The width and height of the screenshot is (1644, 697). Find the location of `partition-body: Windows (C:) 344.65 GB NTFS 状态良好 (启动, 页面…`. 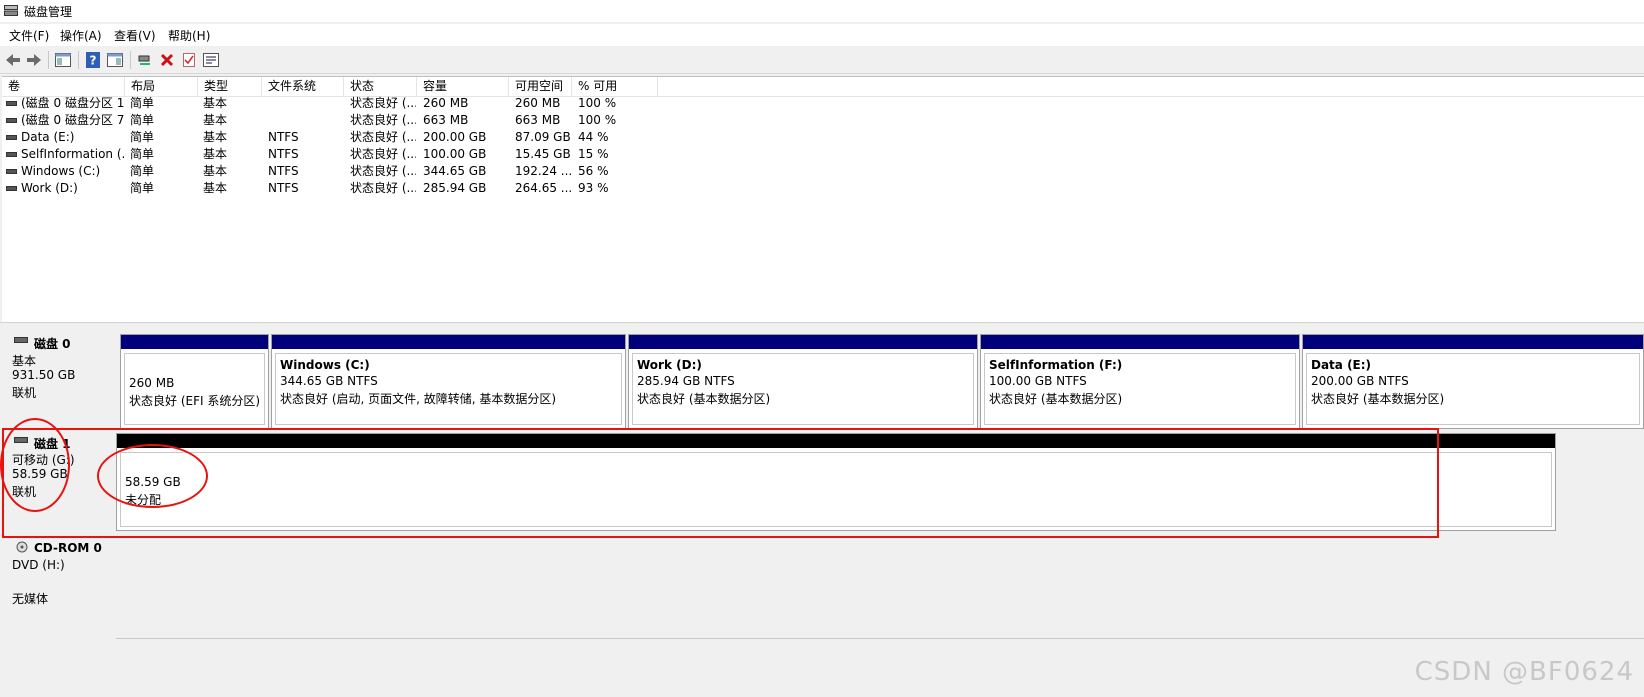

partition-body: Windows (C:) 344.65 GB NTFS 状态良好 (启动, 页面… is located at coordinates (448, 389).